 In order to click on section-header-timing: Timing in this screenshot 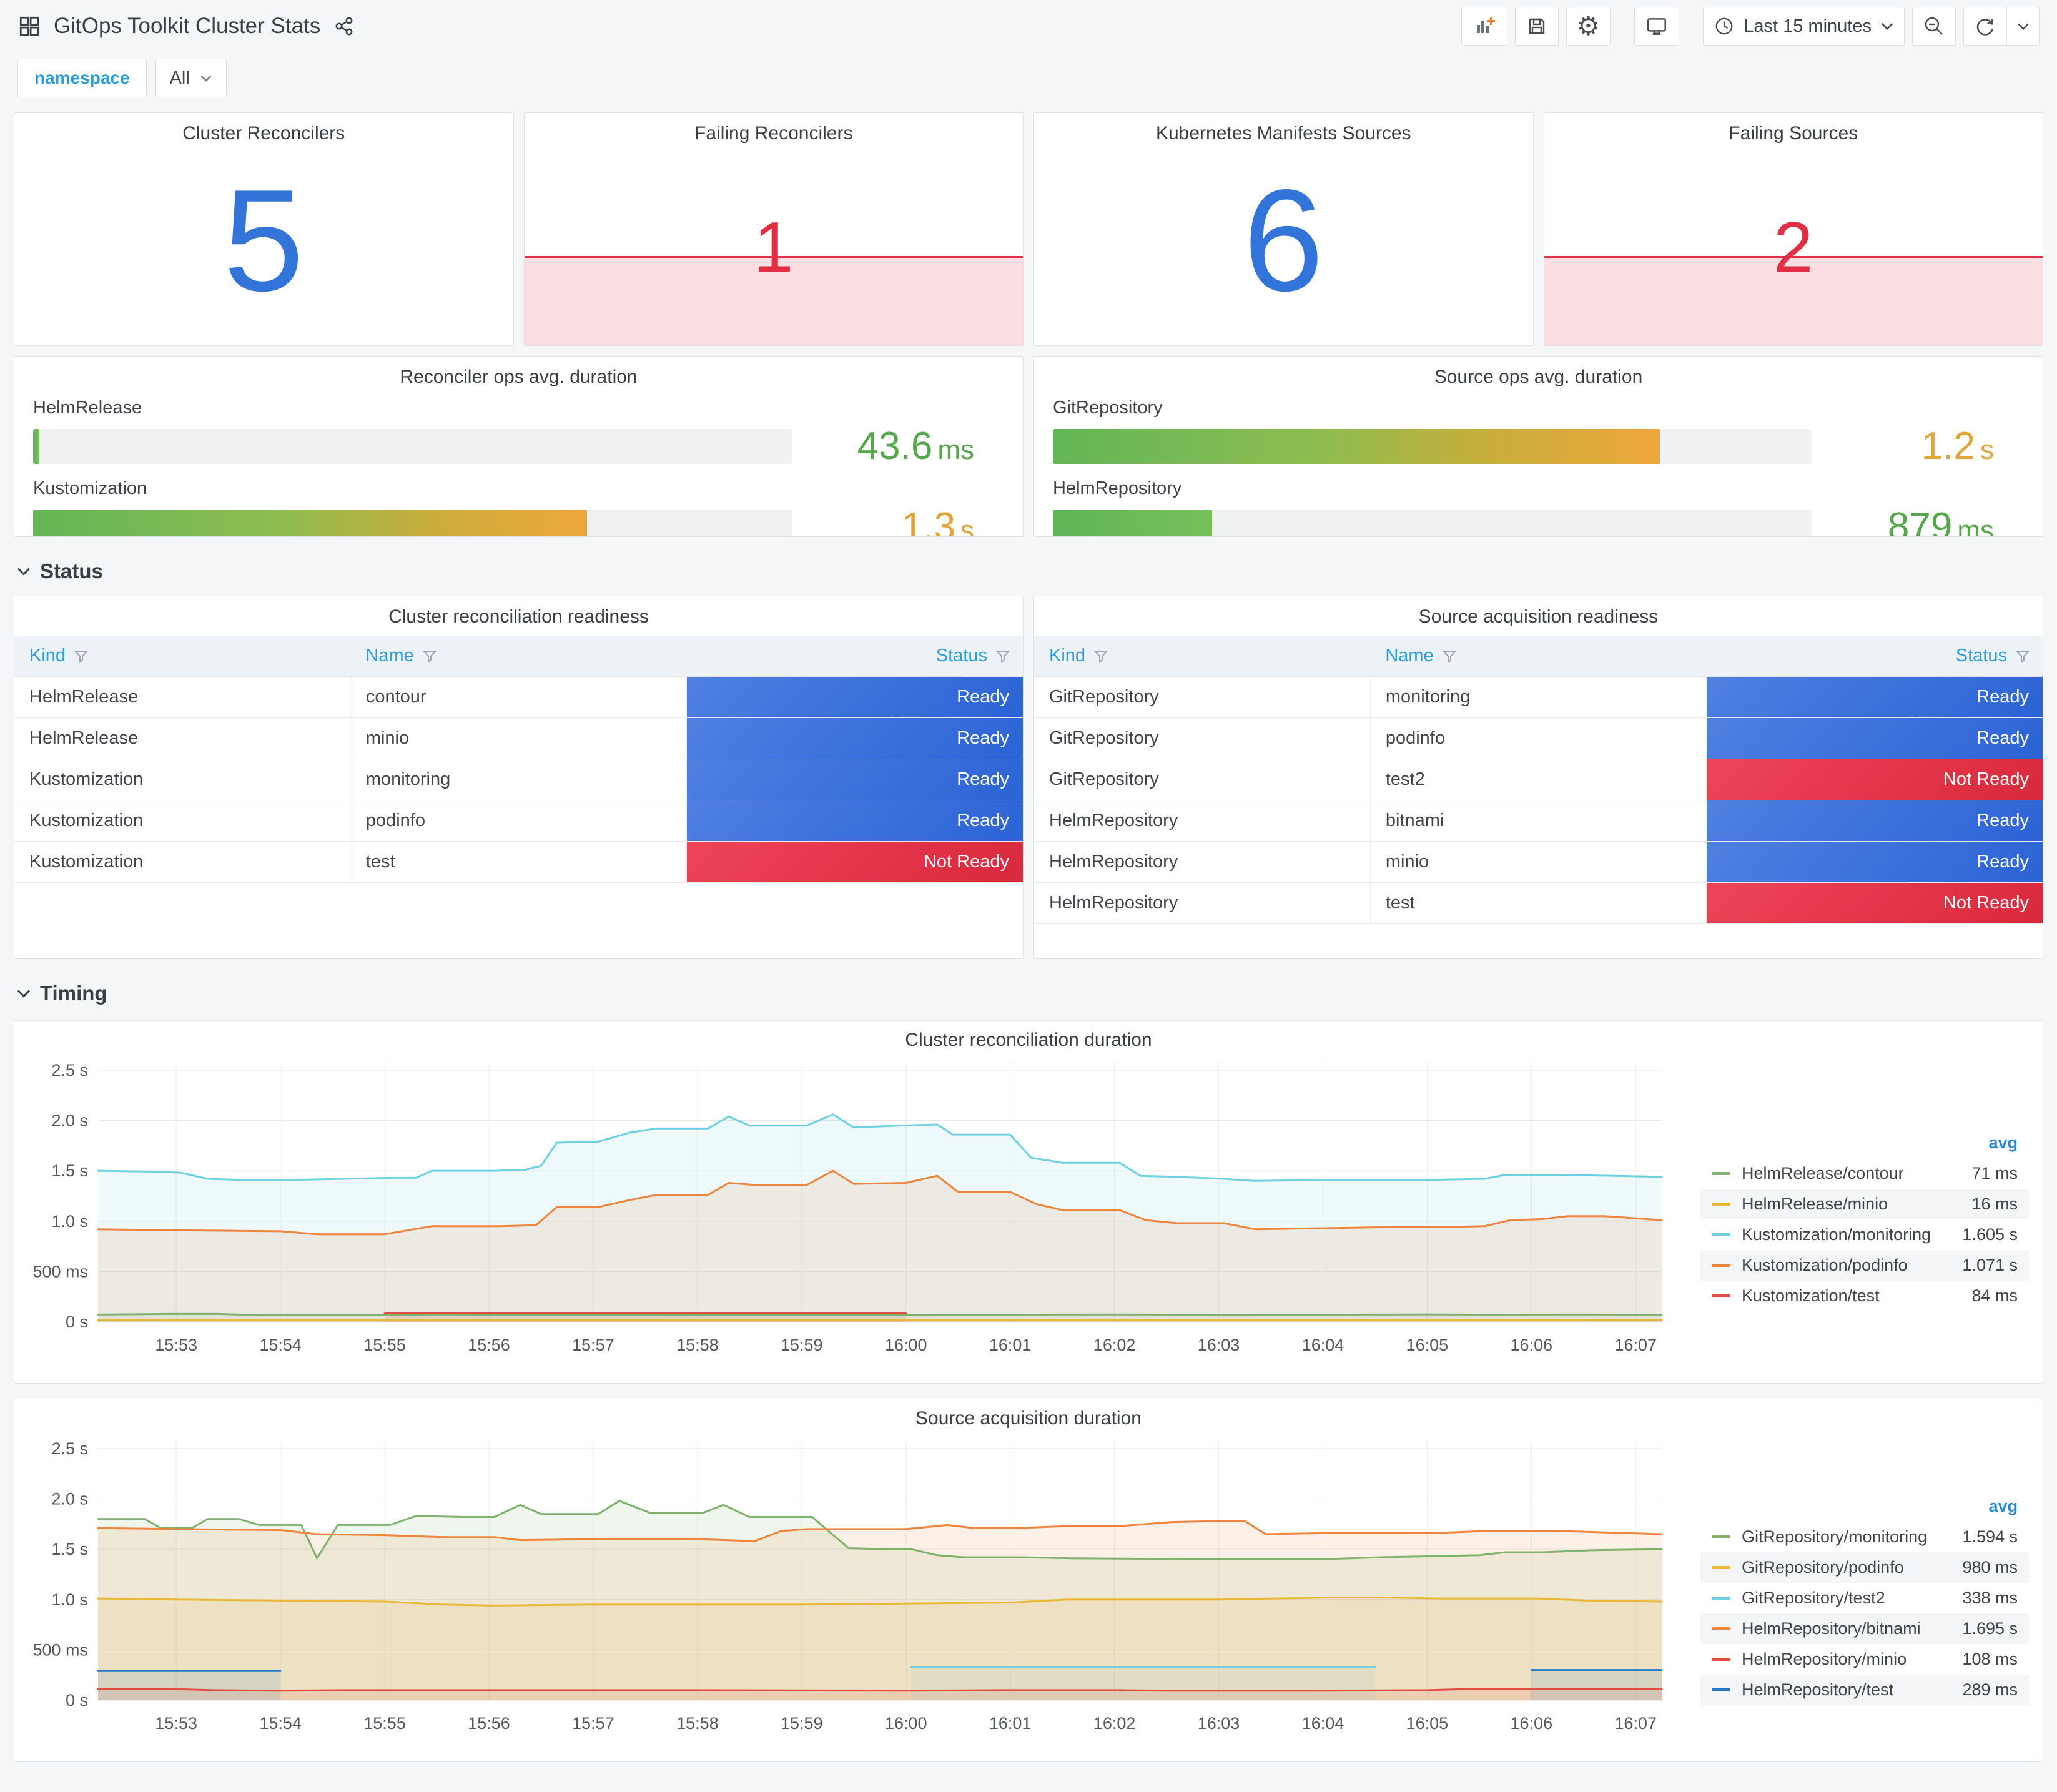, I will do `click(1029, 993)`.